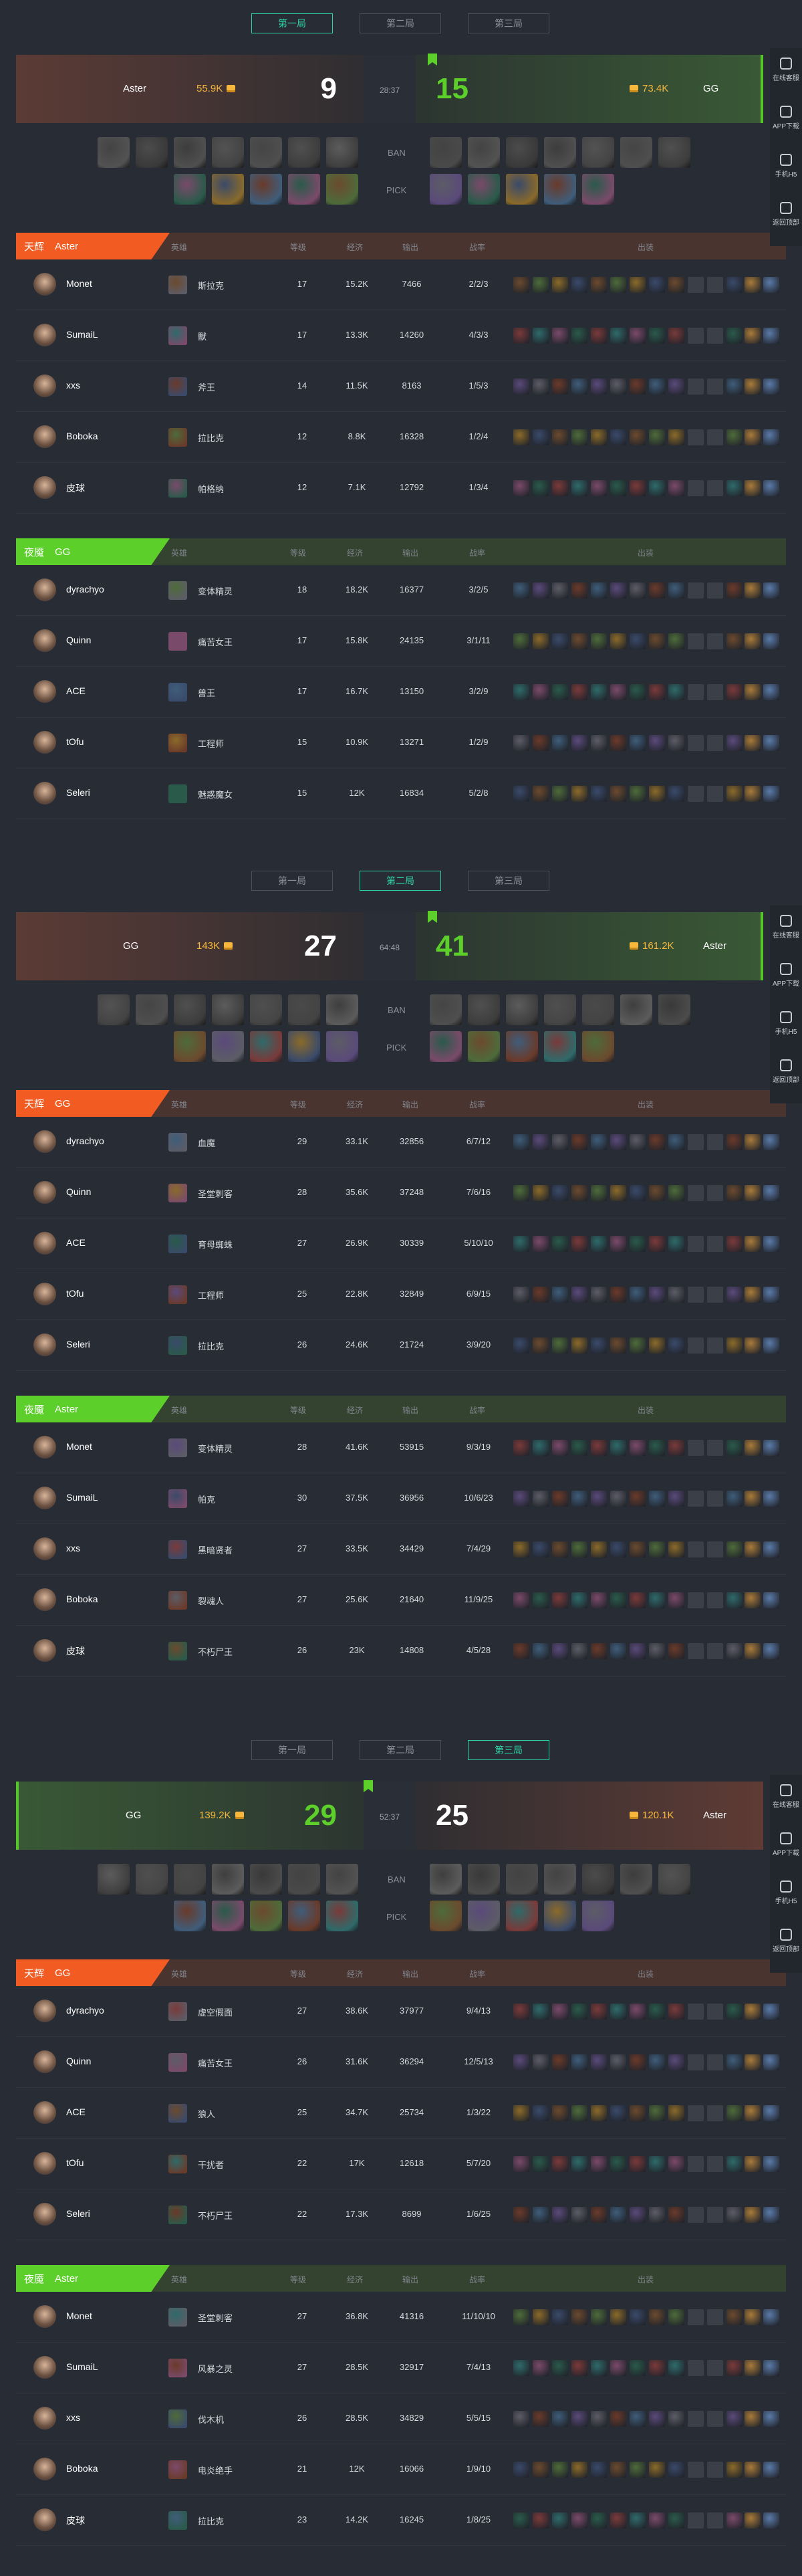 The height and width of the screenshot is (2576, 802). I want to click on player-row: Monet 斯拉克 17 15.2K 7466 2/2/3, so click(401, 284).